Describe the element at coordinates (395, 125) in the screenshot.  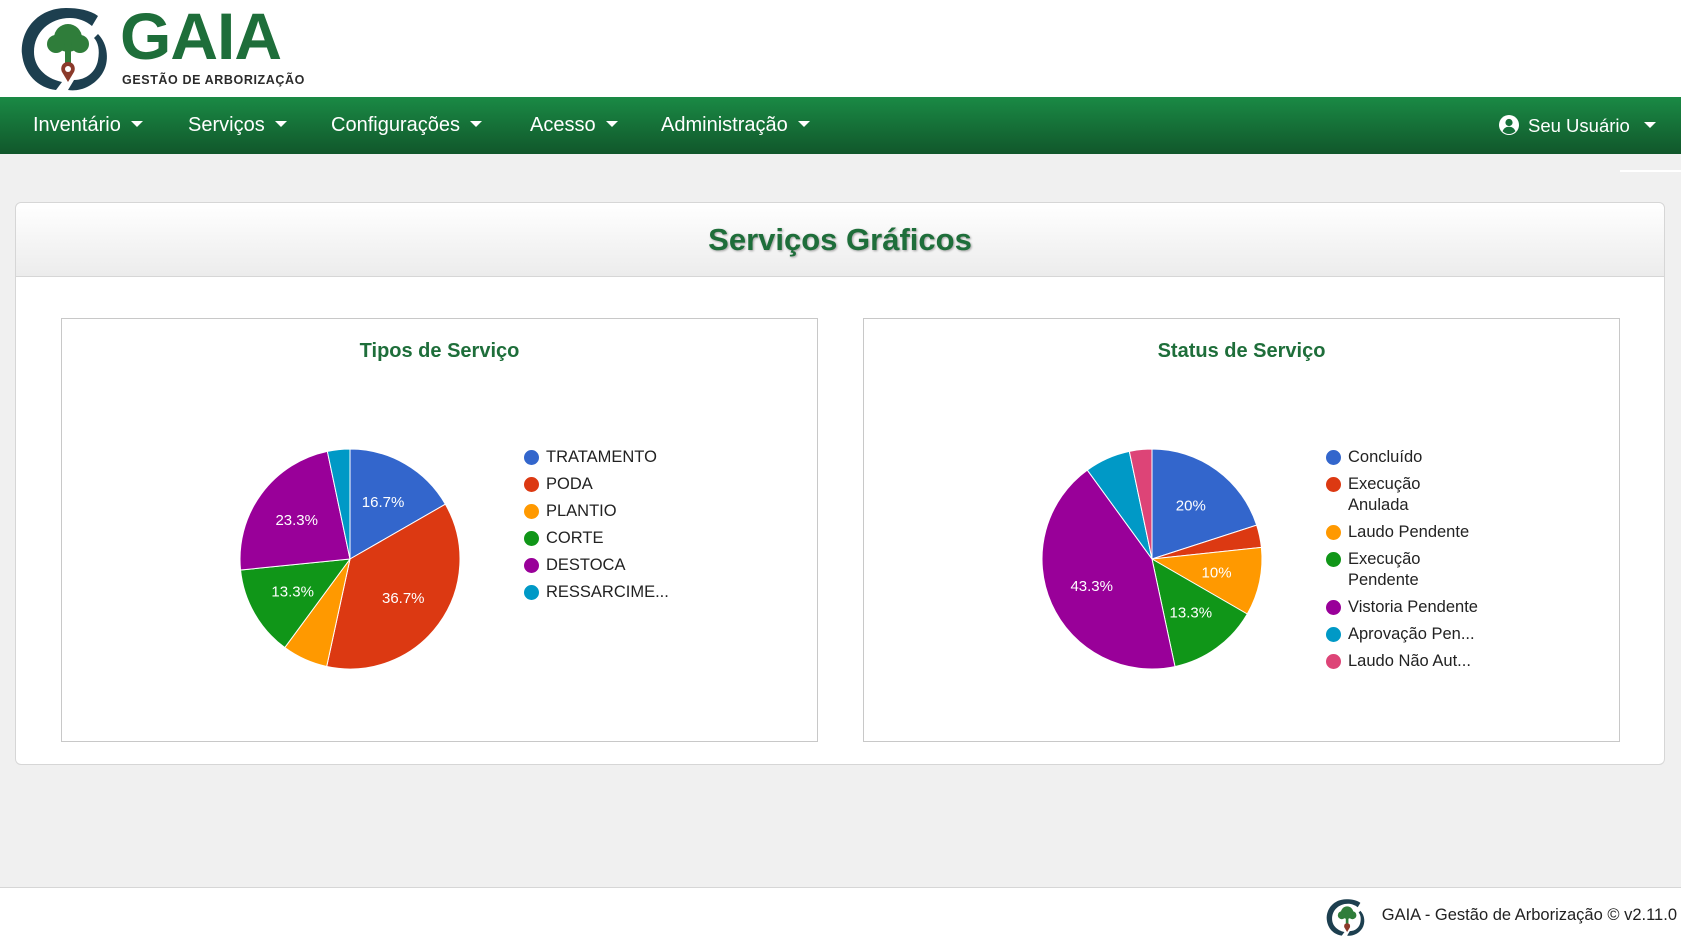
I see `nav-configuracoes-label: Configurações` at that location.